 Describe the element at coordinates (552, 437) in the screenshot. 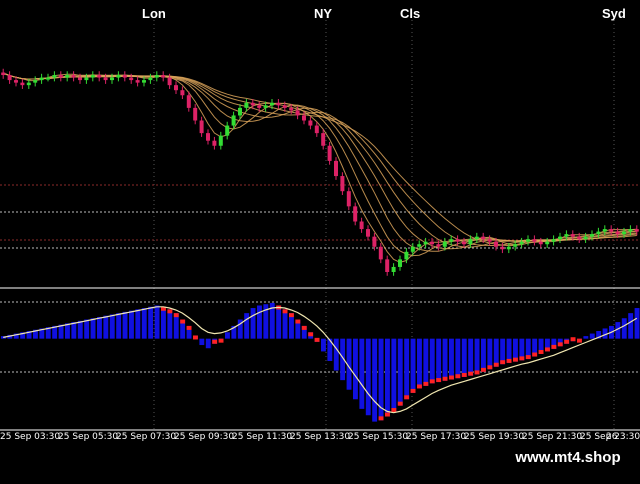

I see `time-axis-label: 25 Sep 21:30` at that location.